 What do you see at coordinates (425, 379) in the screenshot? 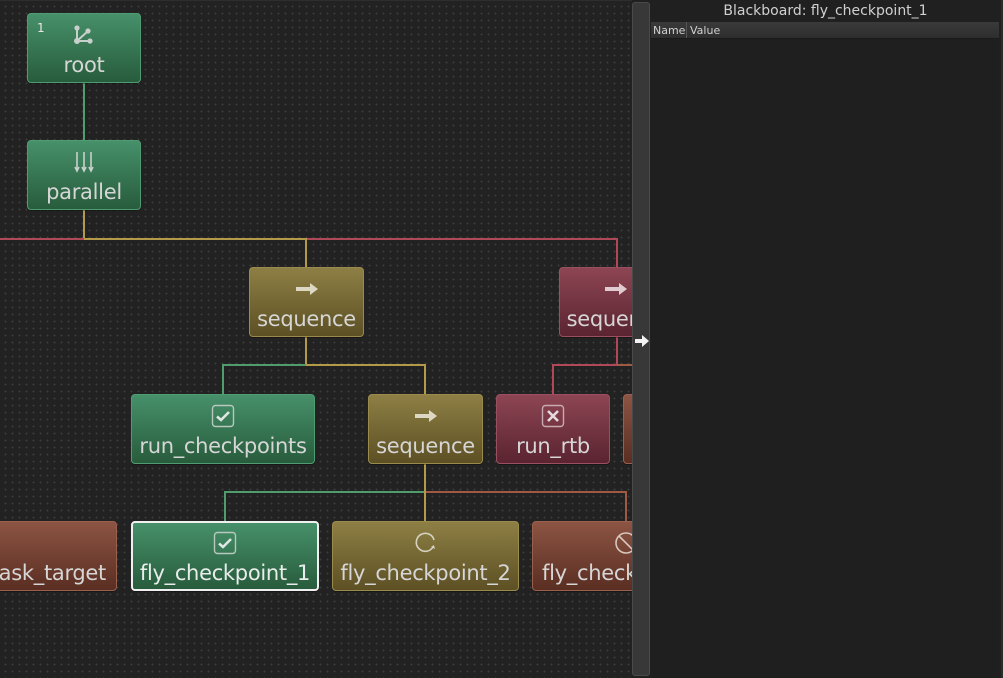
I see `wire-seq3-up` at bounding box center [425, 379].